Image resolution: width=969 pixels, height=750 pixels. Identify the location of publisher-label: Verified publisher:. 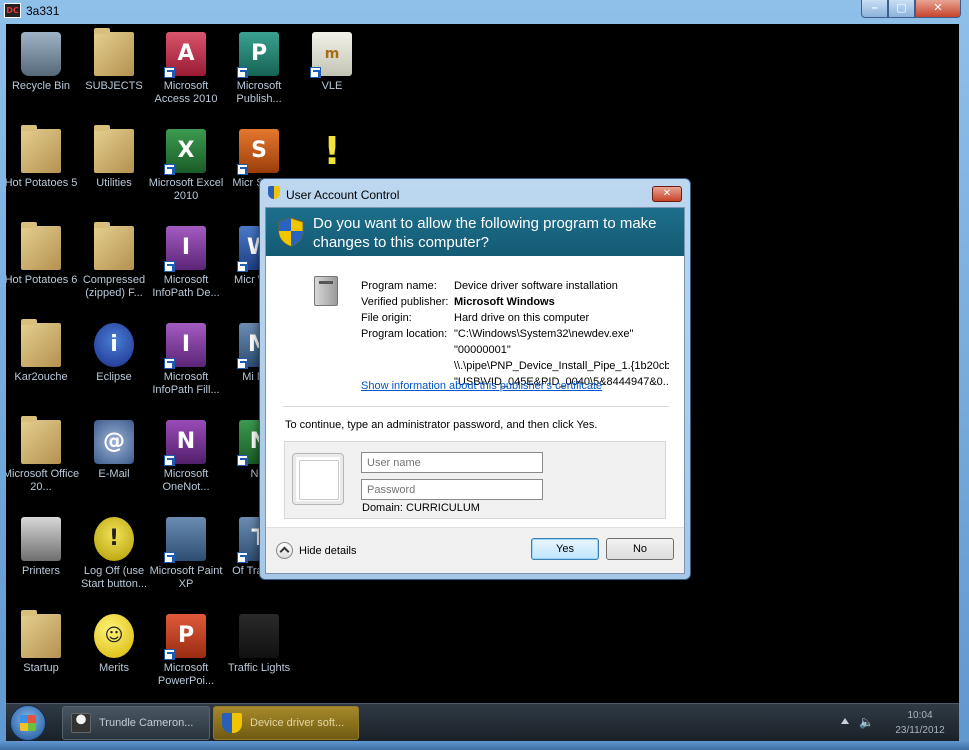
(405, 302).